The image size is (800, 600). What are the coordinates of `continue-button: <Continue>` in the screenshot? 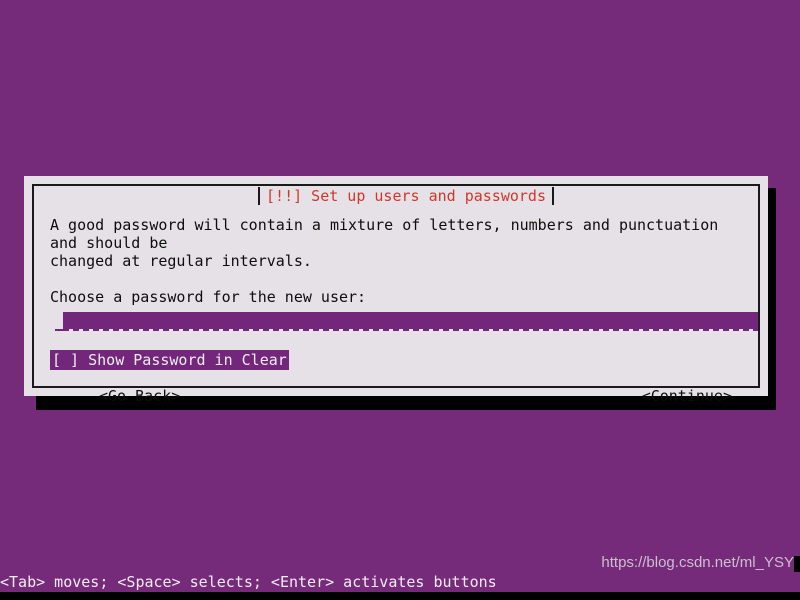 It's located at (687, 396).